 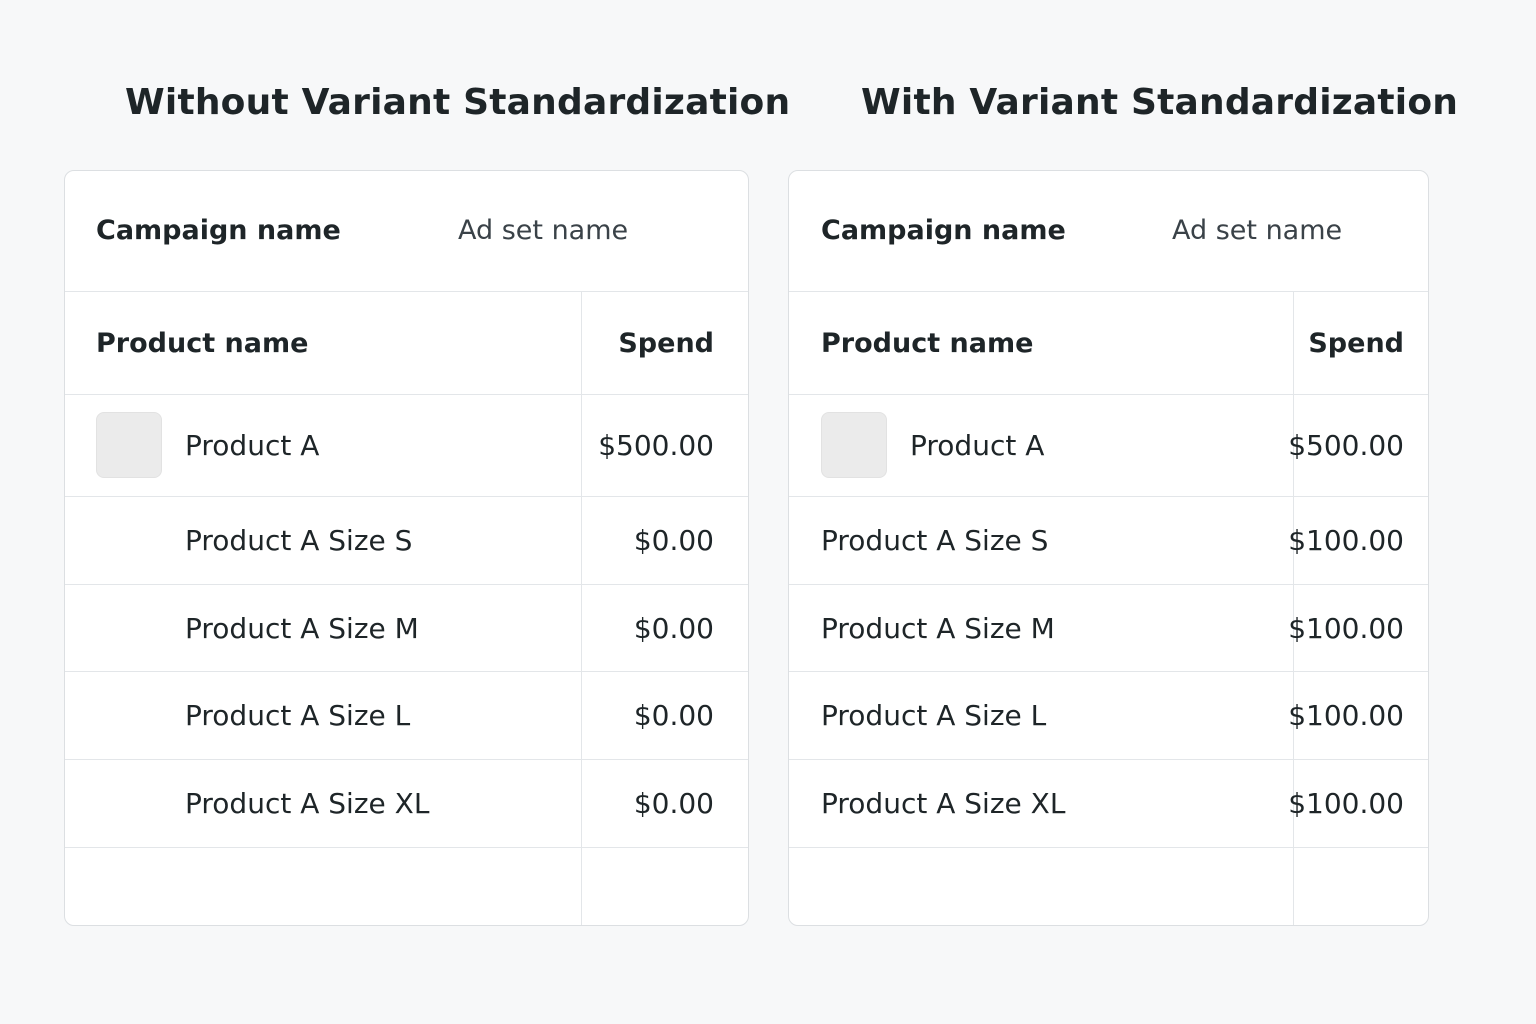 I want to click on table-row: Product A Size S $0.00, so click(x=406, y=541).